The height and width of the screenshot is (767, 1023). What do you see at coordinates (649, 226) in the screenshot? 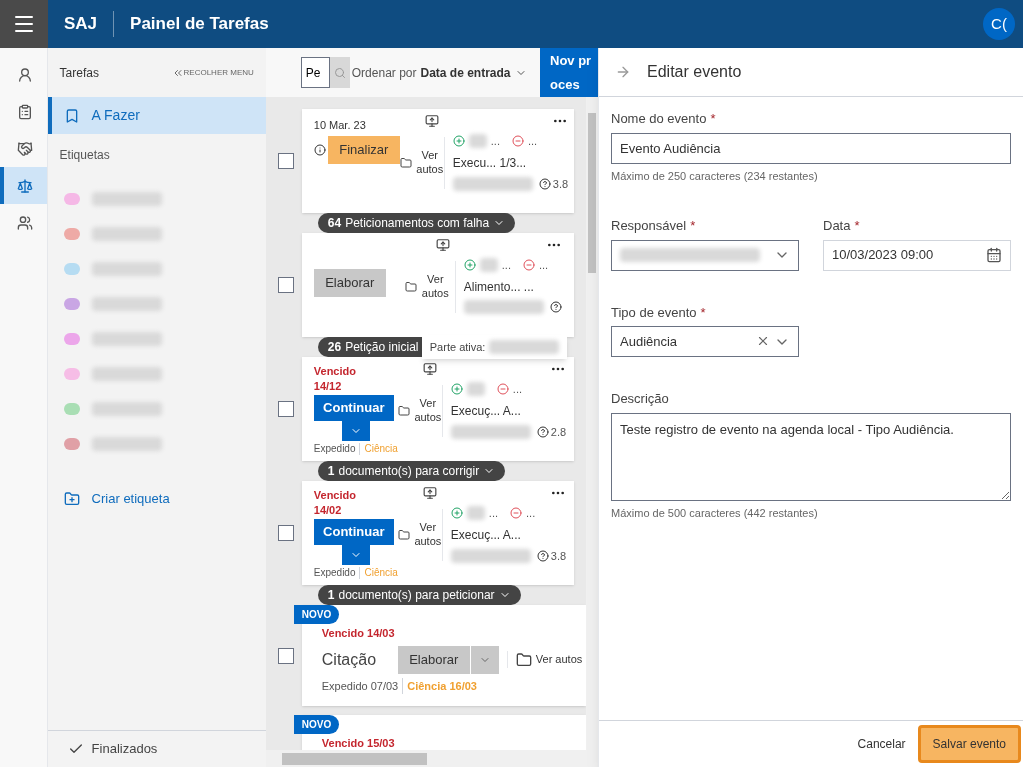
I see `field-label: Responsável` at bounding box center [649, 226].